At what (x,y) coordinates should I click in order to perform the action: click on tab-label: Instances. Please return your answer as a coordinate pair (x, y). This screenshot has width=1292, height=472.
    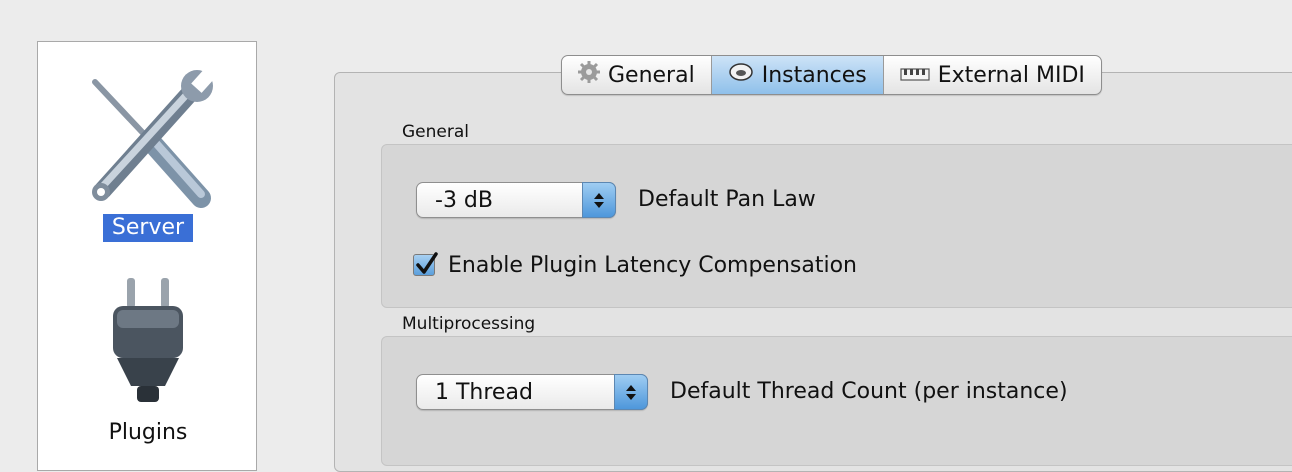
    Looking at the image, I should click on (814, 75).